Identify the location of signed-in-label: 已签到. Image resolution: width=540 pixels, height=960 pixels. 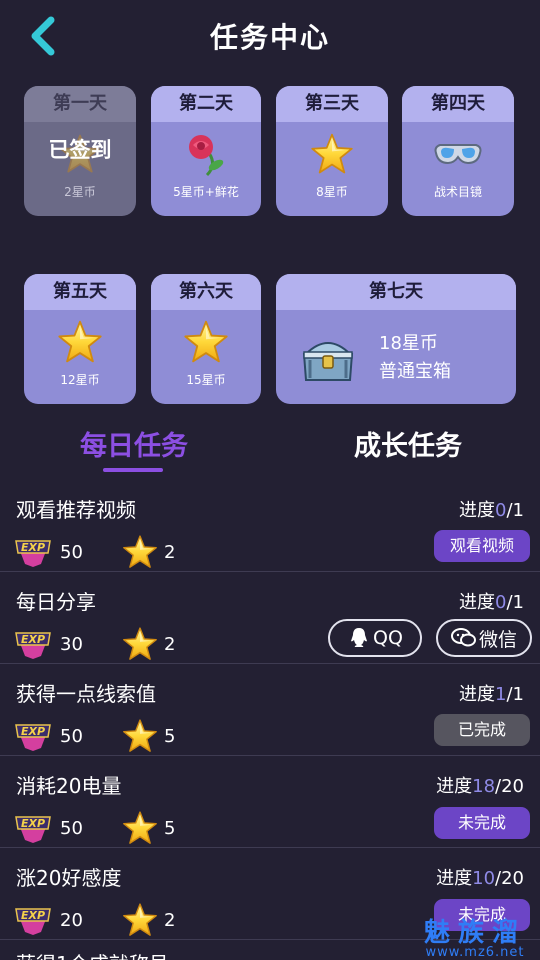
(80, 150).